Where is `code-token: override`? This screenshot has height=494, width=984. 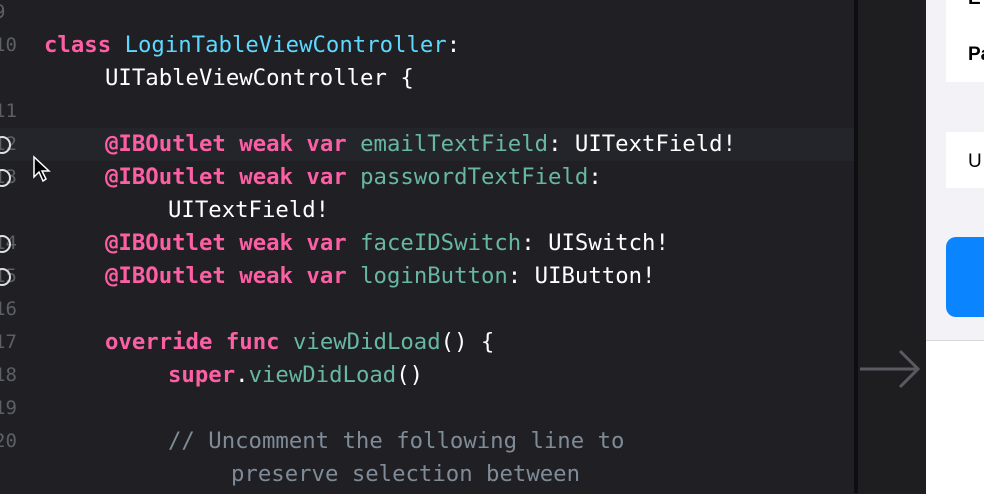 code-token: override is located at coordinates (159, 342).